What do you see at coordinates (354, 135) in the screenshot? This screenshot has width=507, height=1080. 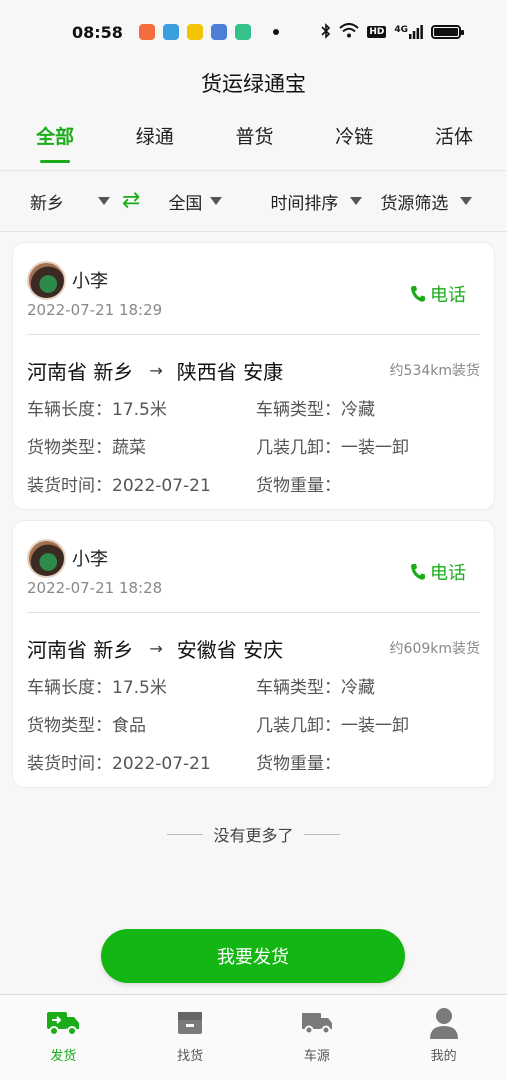 I see `tab-cold-chain: 冷链` at bounding box center [354, 135].